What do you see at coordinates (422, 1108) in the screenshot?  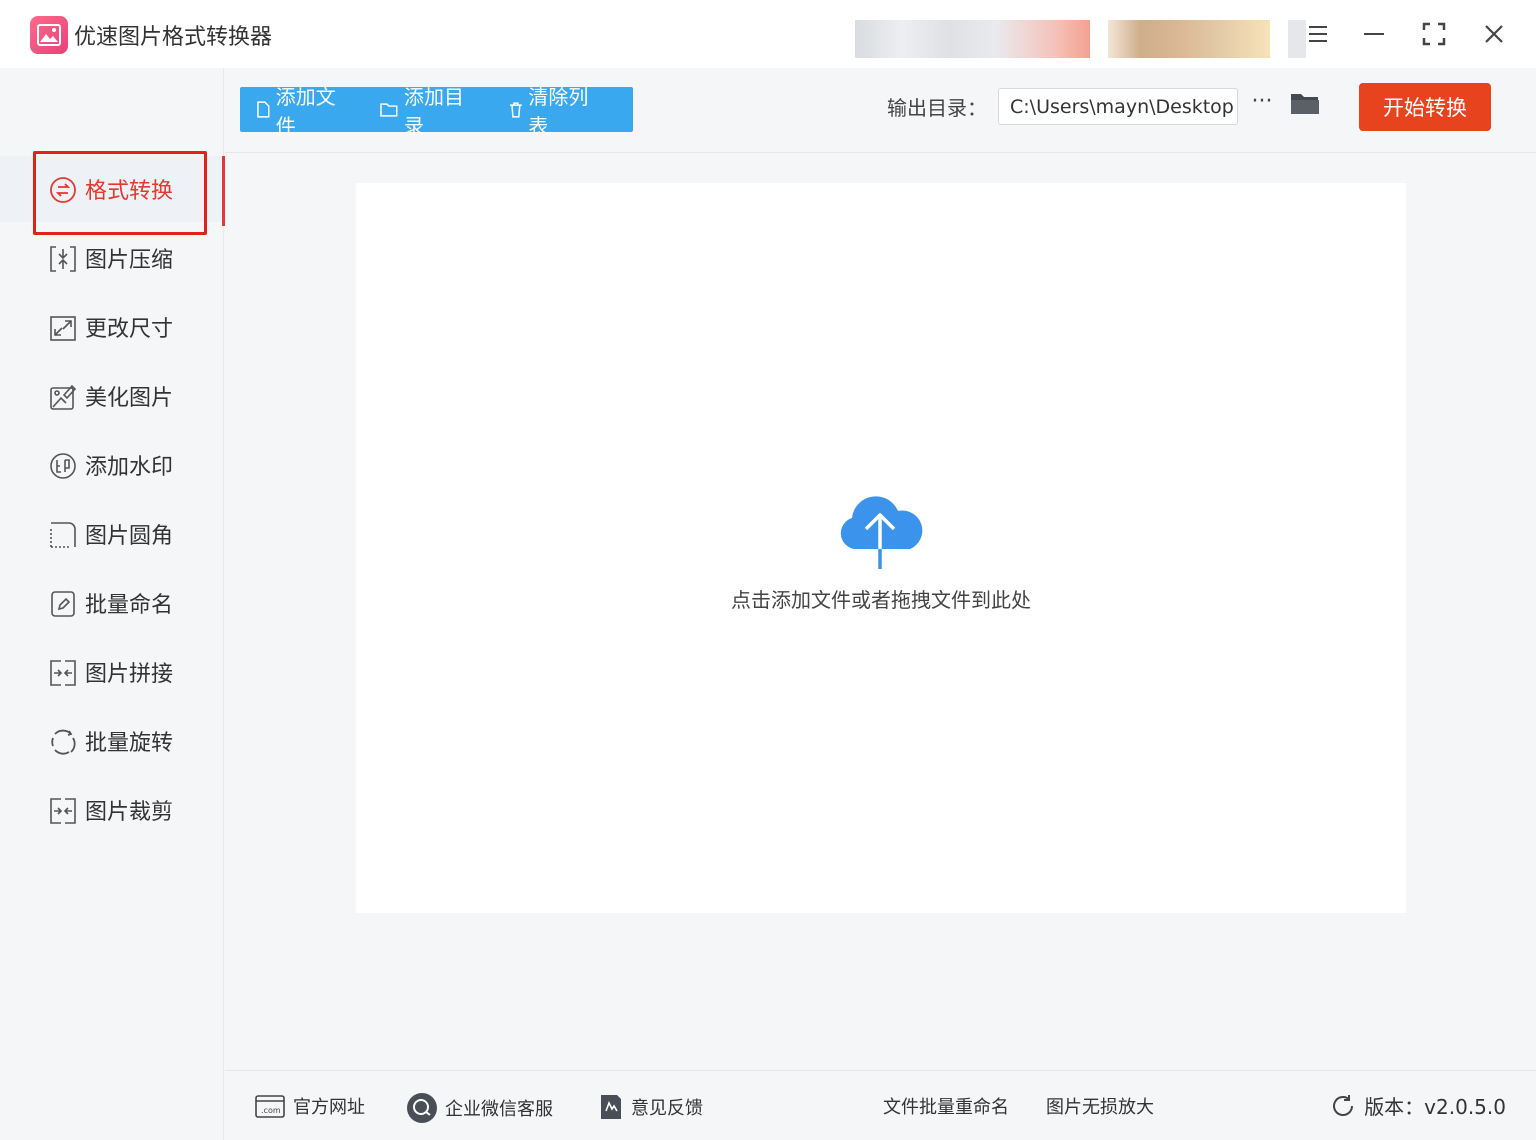 I see `wechat-icon` at bounding box center [422, 1108].